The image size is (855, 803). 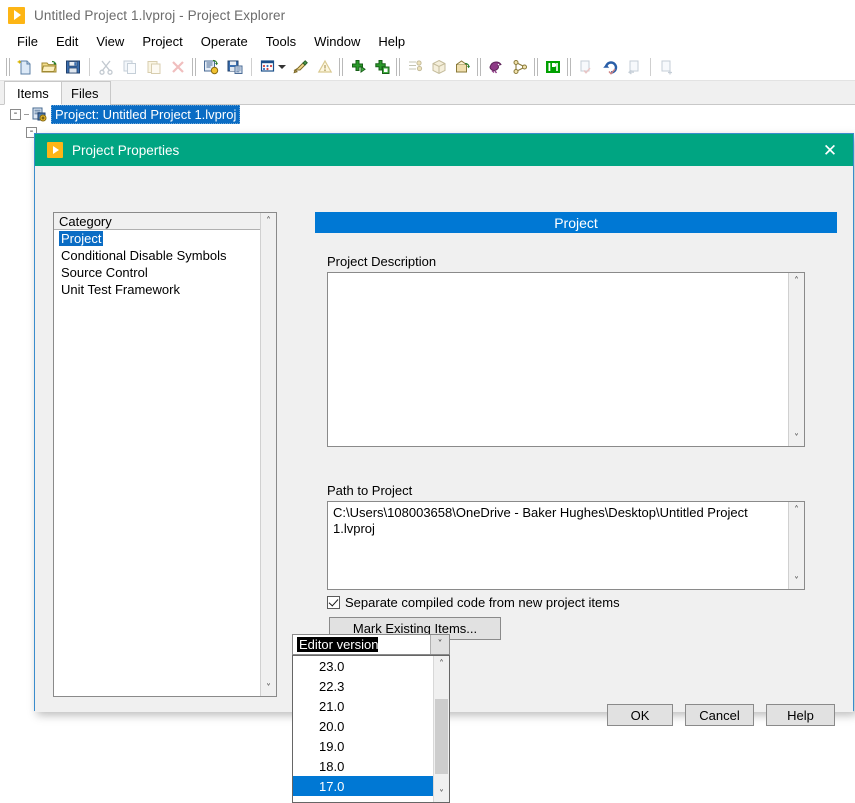 I want to click on menu-item-operate: Operate, so click(x=224, y=41).